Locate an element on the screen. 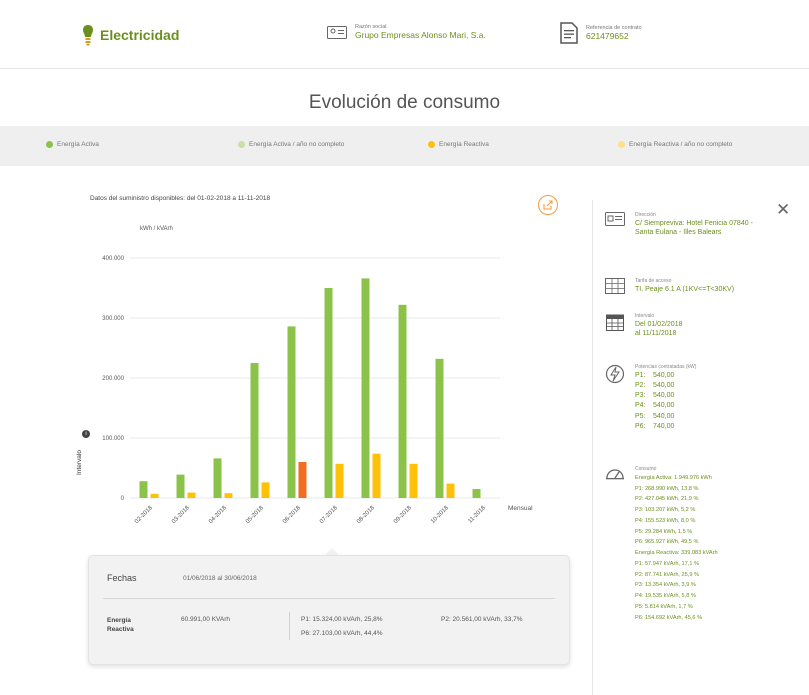 This screenshot has width=809, height=695. tarifa-value: TI. Peaje 6.1 A (1KV<=T<30KV) is located at coordinates (685, 289).